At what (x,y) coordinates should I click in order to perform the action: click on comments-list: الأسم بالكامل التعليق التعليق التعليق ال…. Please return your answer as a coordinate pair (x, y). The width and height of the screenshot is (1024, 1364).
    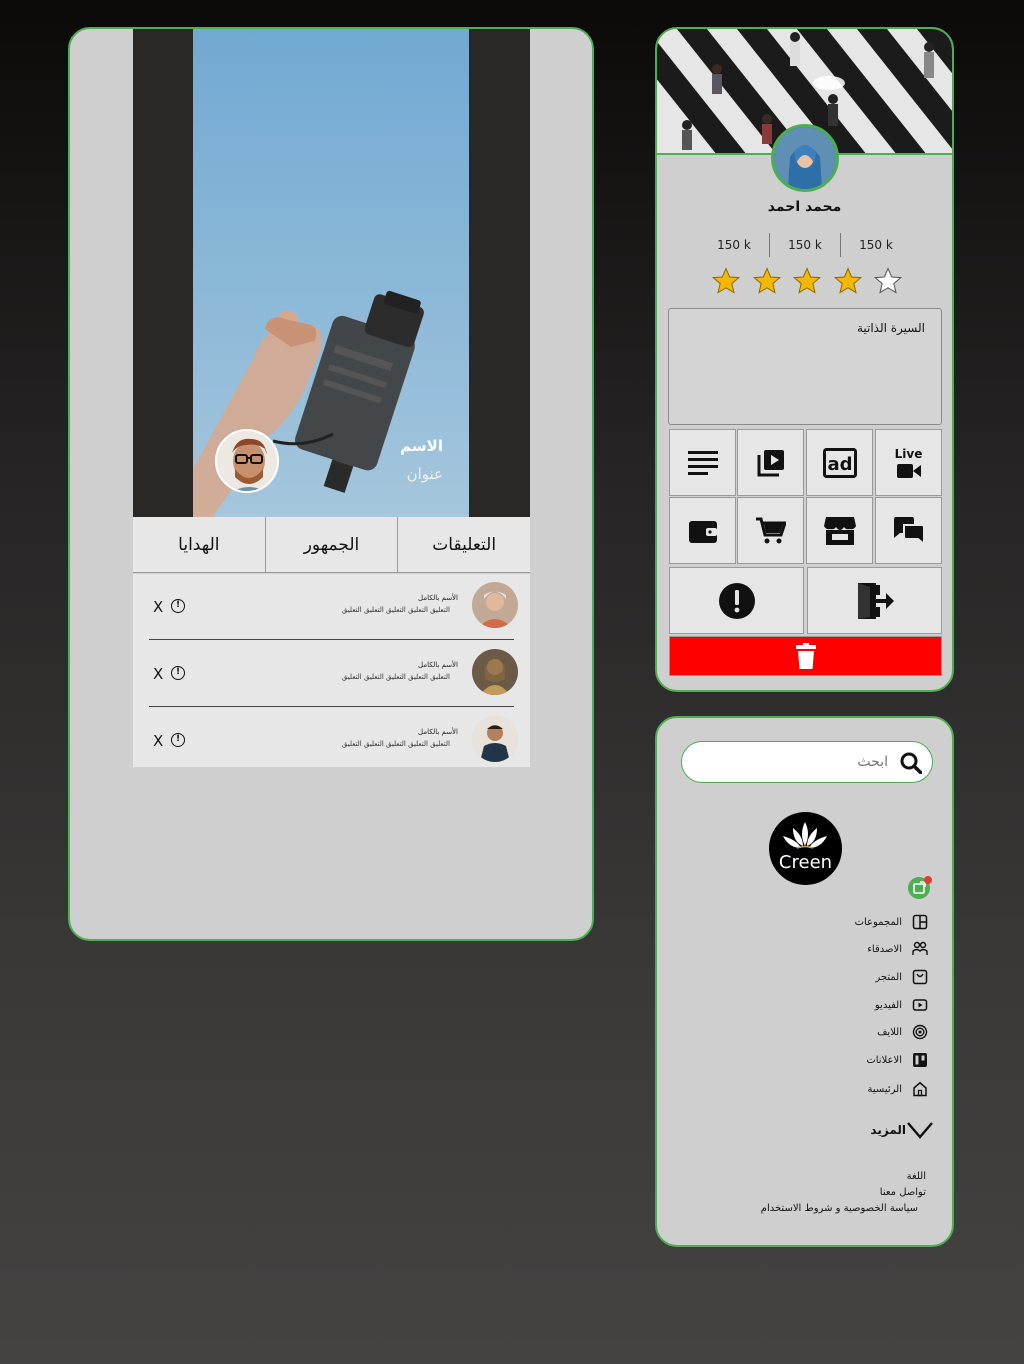
    Looking at the image, I should click on (331, 670).